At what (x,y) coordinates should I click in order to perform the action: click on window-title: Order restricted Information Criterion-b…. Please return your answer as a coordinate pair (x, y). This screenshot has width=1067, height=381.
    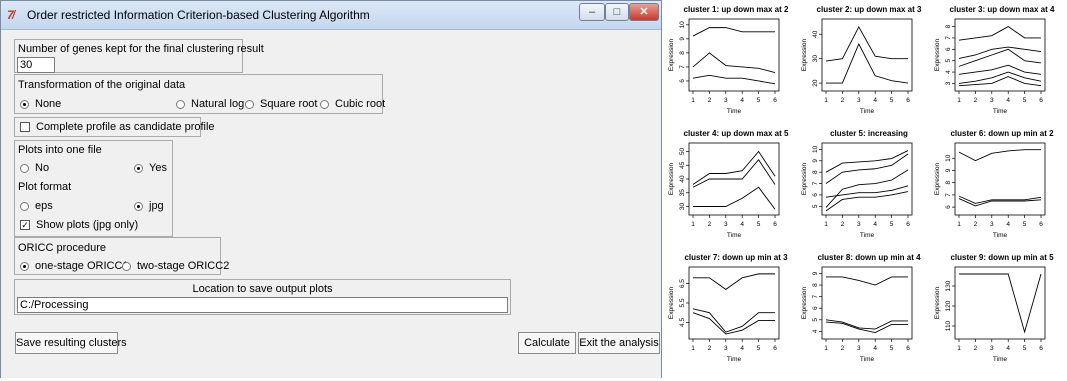
    Looking at the image, I should click on (198, 15).